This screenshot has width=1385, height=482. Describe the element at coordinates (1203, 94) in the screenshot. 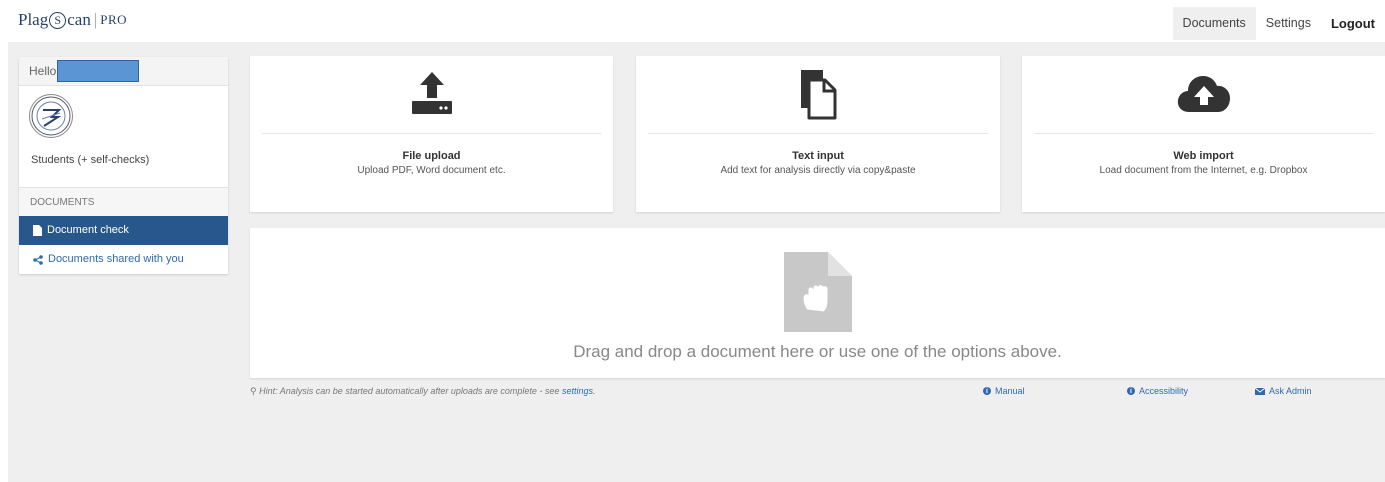

I see `cloud-upload-icon` at that location.